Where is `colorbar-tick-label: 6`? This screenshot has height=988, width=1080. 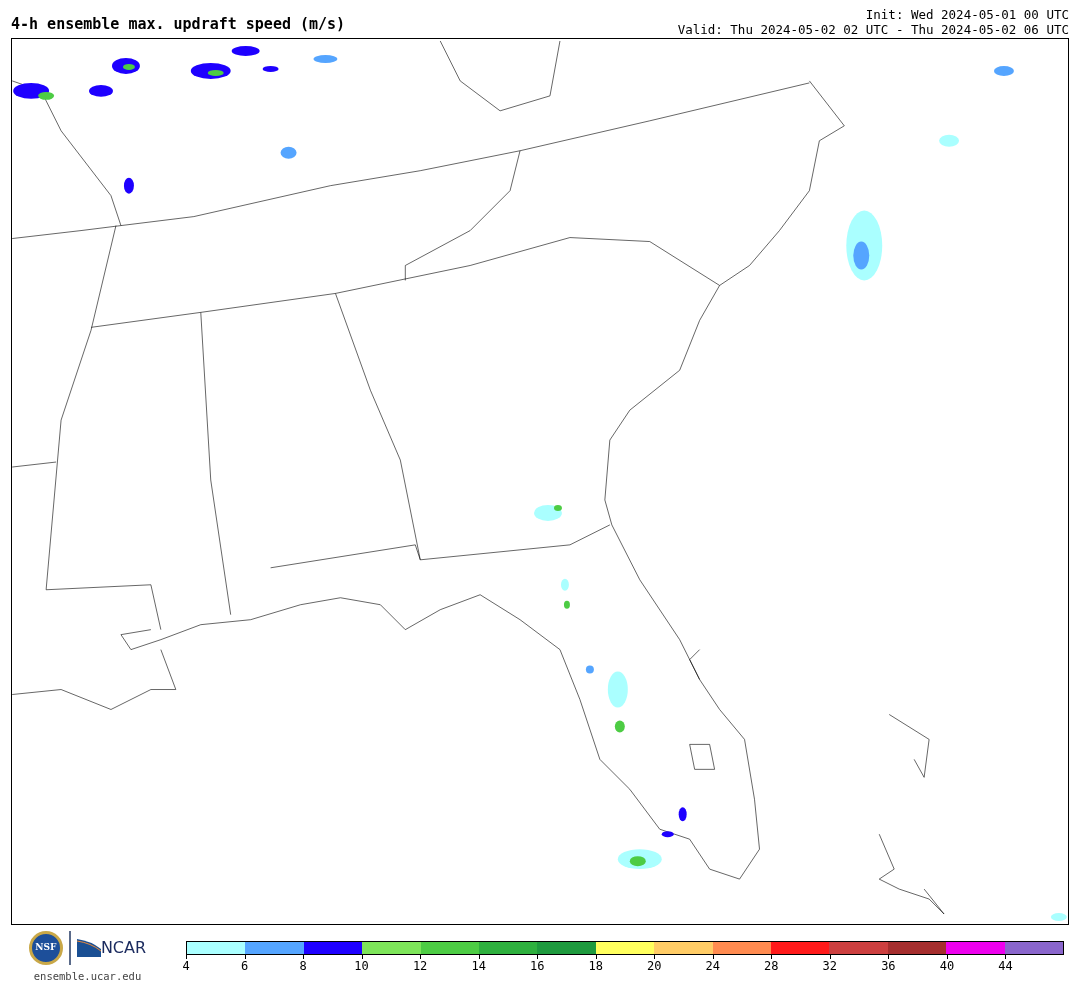 colorbar-tick-label: 6 is located at coordinates (244, 966).